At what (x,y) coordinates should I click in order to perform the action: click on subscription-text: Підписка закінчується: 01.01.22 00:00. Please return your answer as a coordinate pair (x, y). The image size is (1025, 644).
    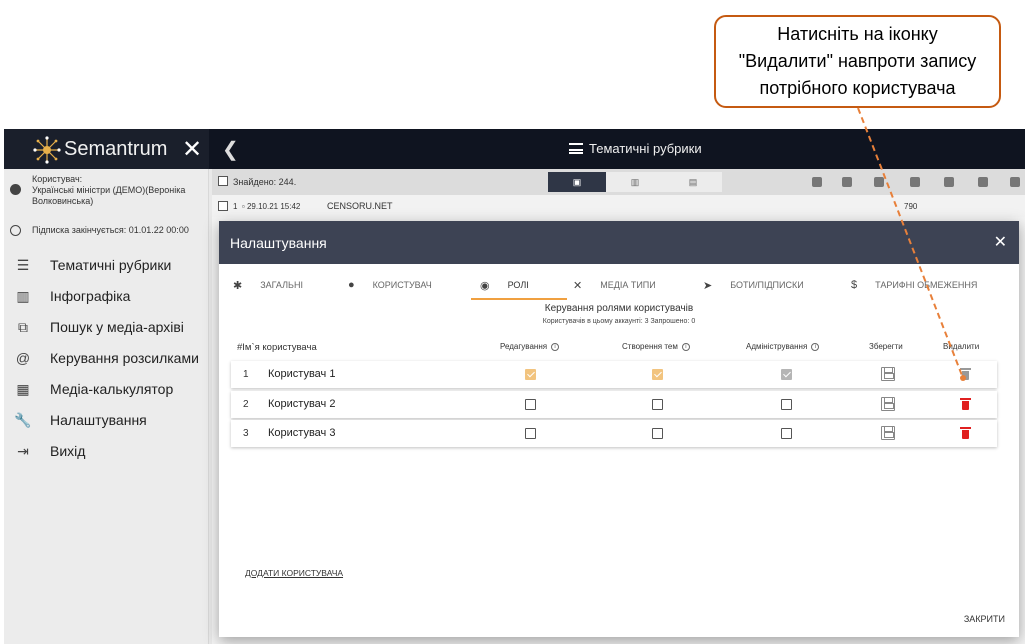
    Looking at the image, I should click on (110, 230).